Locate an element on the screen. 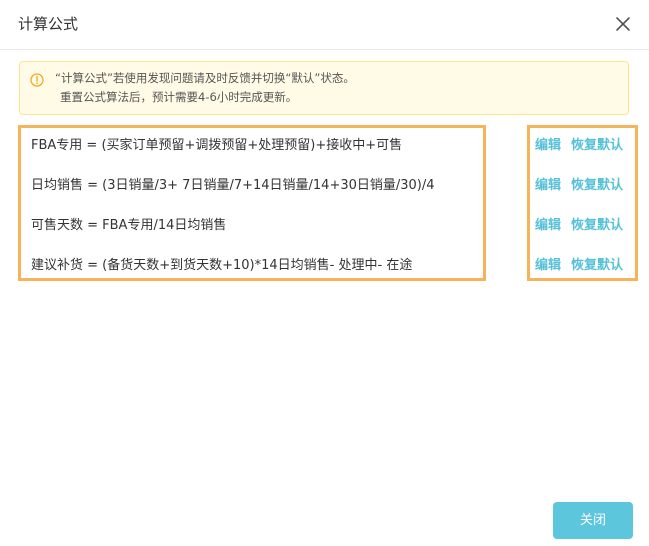 This screenshot has width=649, height=546. close-button: 关闭 is located at coordinates (593, 520).